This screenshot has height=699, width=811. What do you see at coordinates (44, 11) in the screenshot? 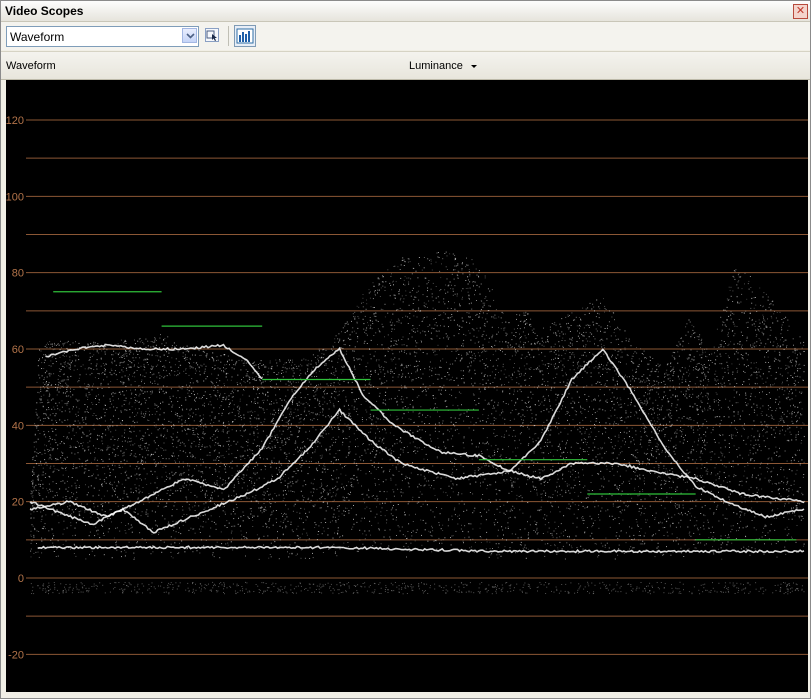
I see `window-title: Video Scopes` at bounding box center [44, 11].